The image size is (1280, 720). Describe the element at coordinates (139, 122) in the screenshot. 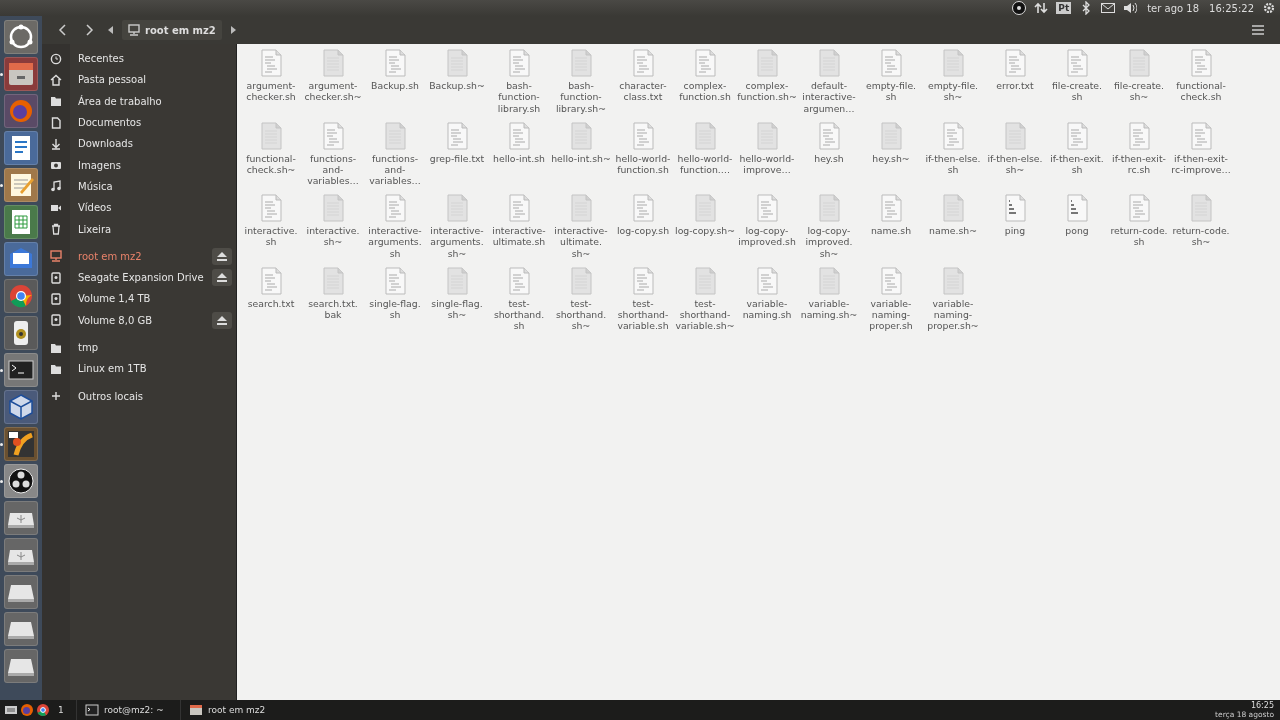

I see `sidebar-item: Documentos` at that location.